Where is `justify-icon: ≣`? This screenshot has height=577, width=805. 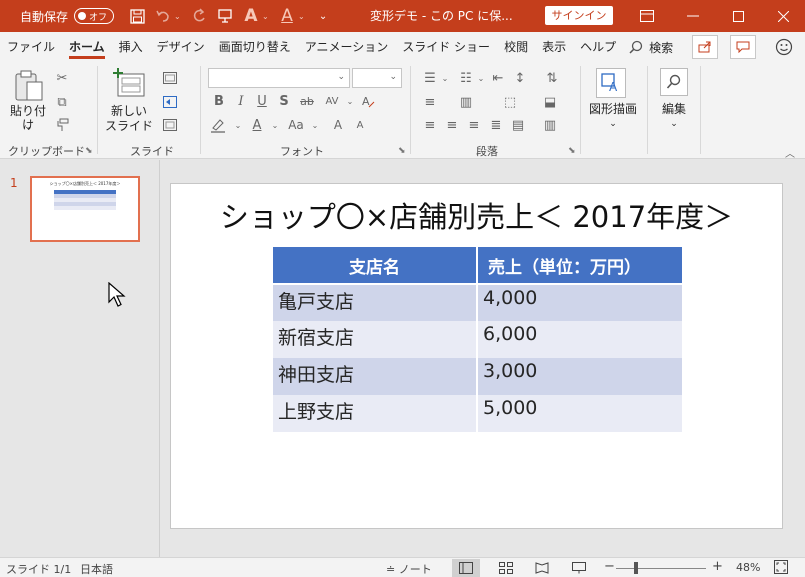 justify-icon: ≣ is located at coordinates (496, 125).